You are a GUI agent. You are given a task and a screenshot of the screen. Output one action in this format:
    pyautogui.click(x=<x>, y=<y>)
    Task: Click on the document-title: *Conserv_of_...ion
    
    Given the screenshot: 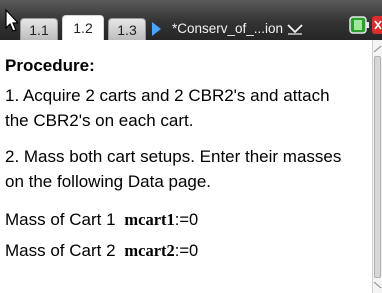 What is the action you would take?
    pyautogui.click(x=227, y=29)
    